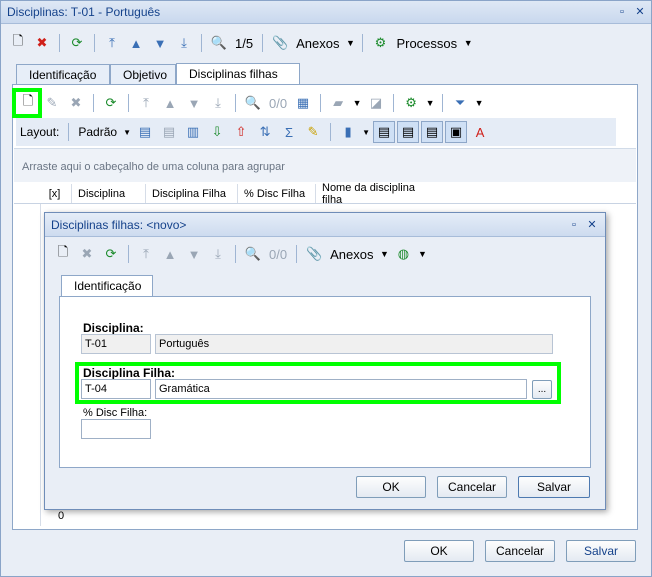 This screenshot has height=577, width=652. I want to click on column-select: [x], so click(55, 193).